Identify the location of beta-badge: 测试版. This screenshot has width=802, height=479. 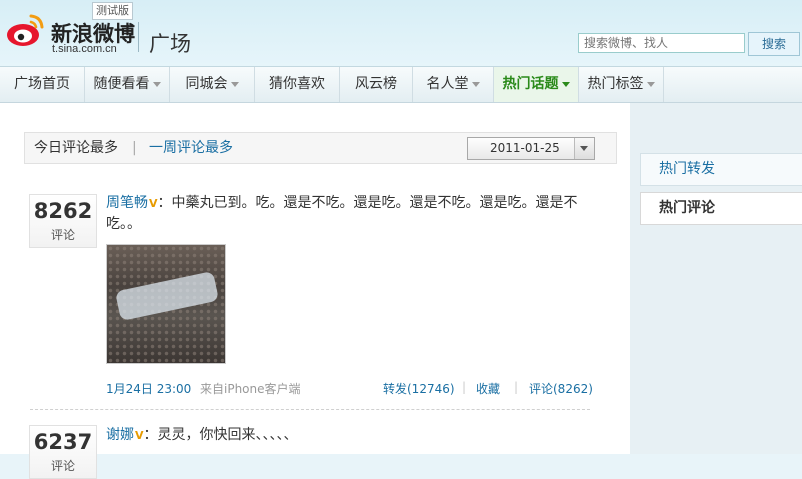
(112, 11).